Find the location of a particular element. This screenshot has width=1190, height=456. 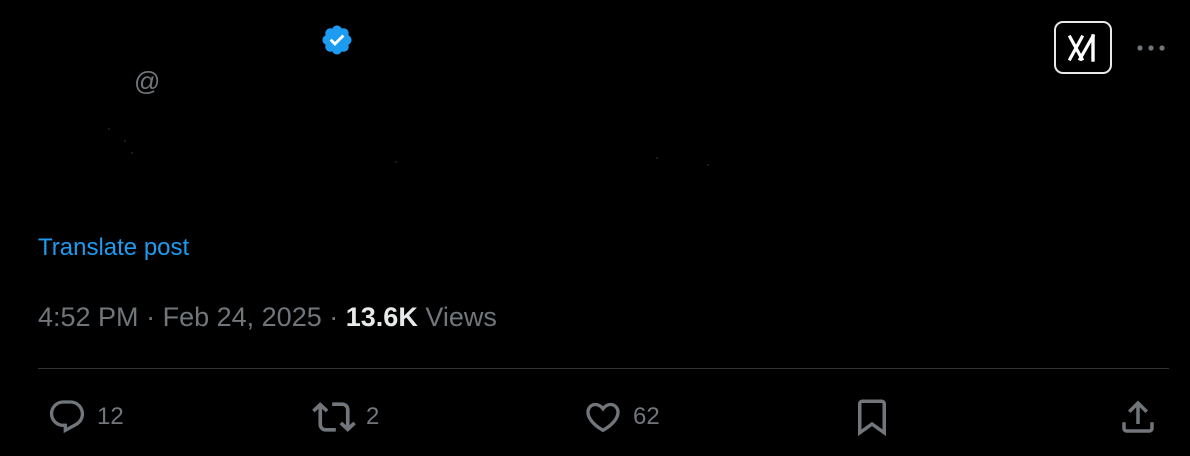

views-count: 13.6K is located at coordinates (382, 317).